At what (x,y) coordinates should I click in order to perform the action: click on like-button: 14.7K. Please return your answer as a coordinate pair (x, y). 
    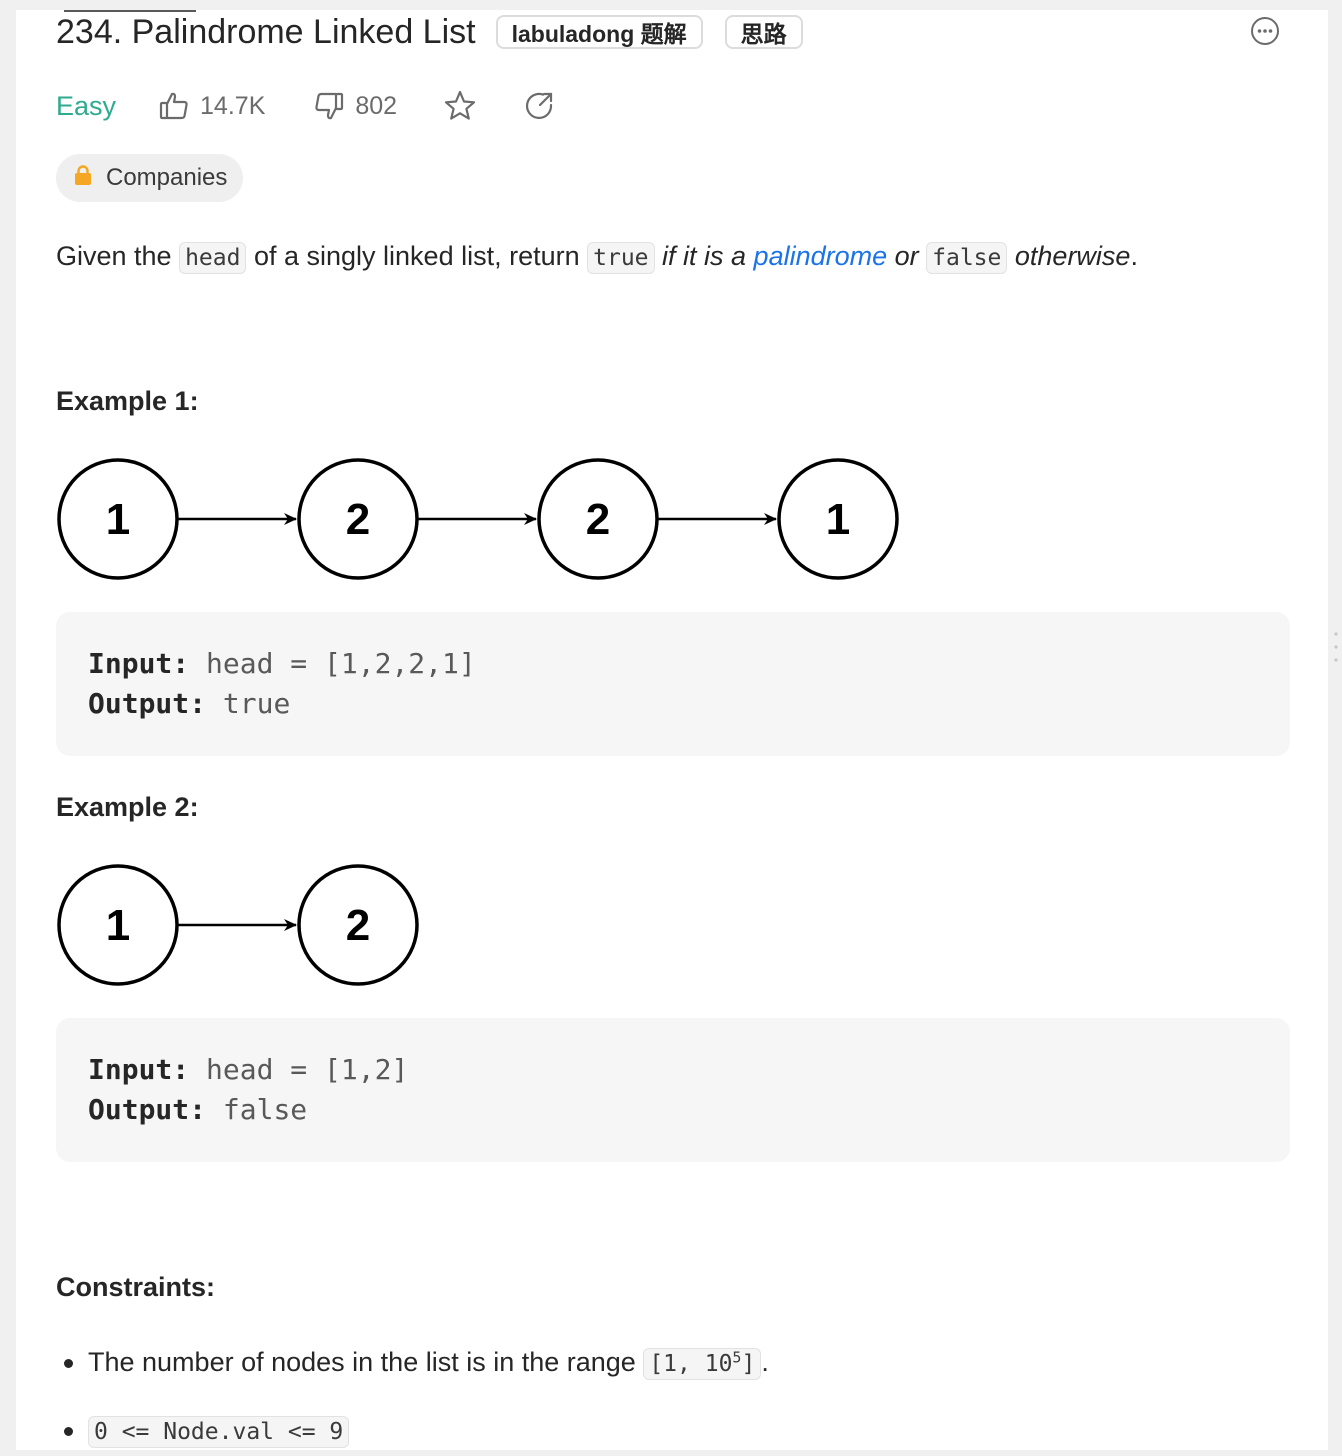
    Looking at the image, I should click on (211, 106).